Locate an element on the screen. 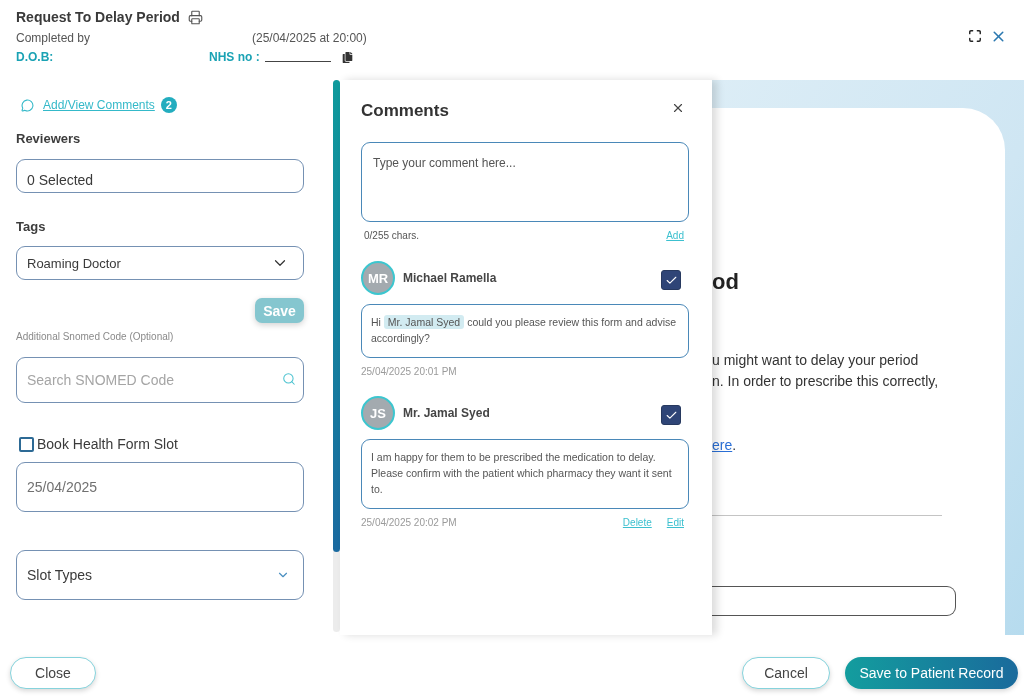  search-icon is located at coordinates (289, 379).